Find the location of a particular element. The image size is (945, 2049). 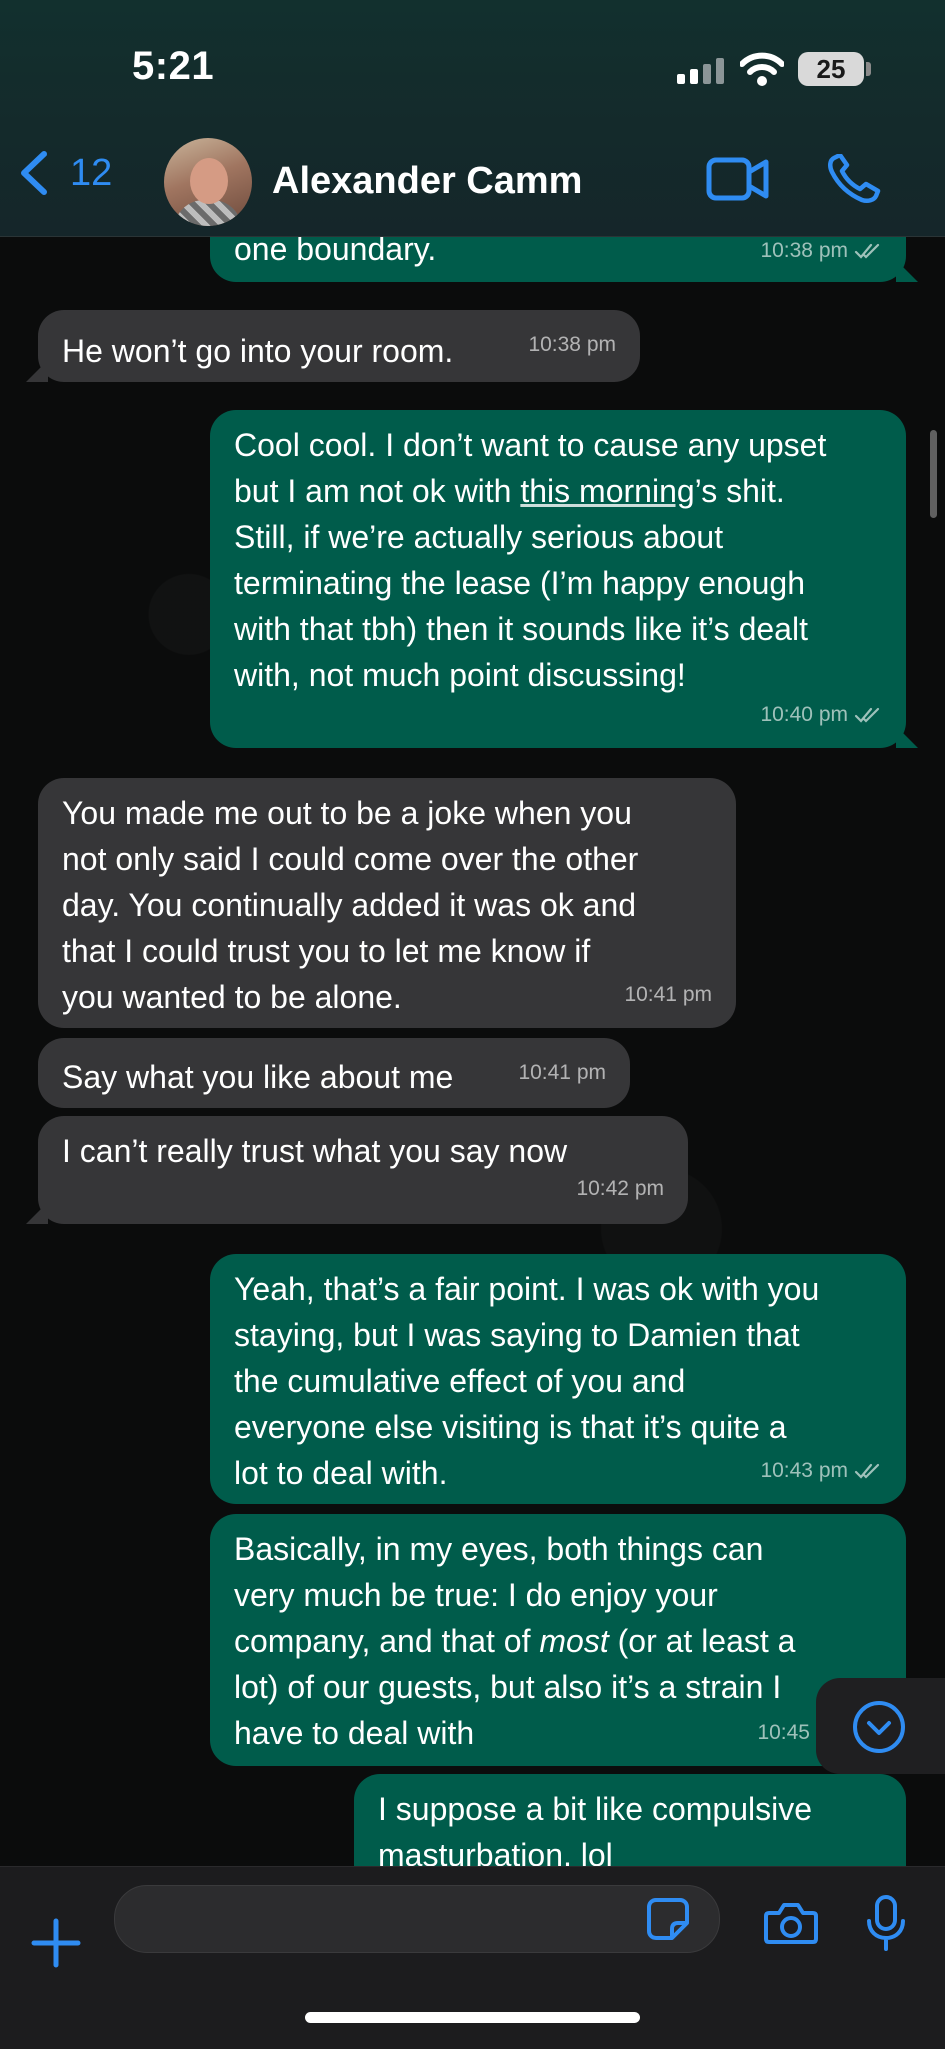

battery-nub is located at coordinates (868, 69).